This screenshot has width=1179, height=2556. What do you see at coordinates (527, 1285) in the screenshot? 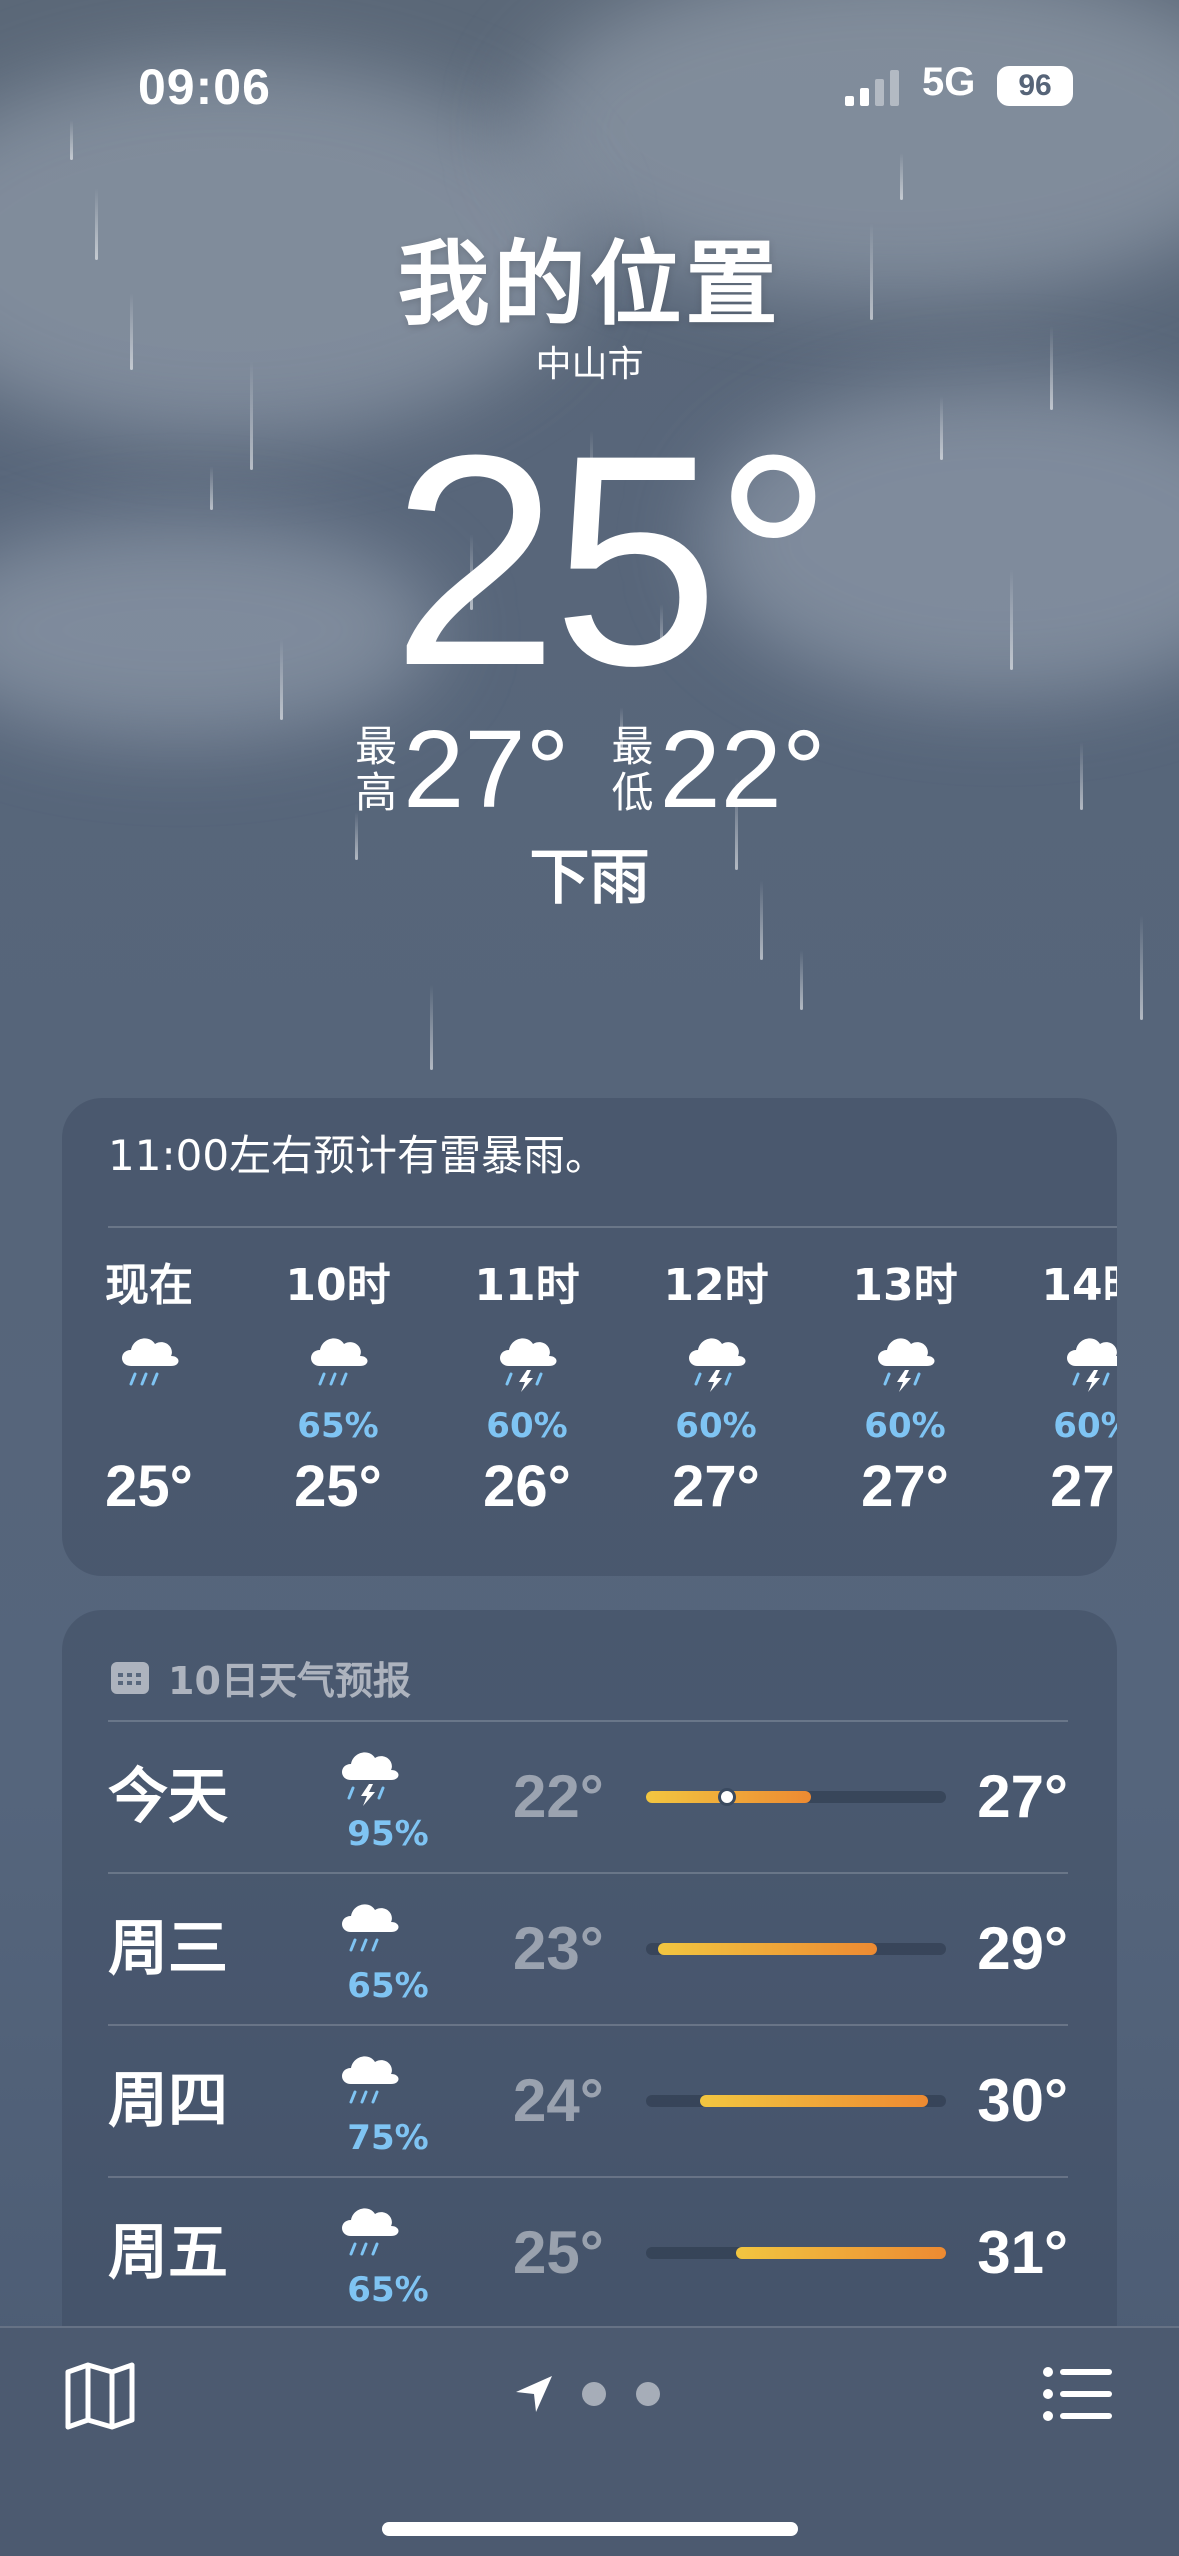
I see `hour-label: 11时` at bounding box center [527, 1285].